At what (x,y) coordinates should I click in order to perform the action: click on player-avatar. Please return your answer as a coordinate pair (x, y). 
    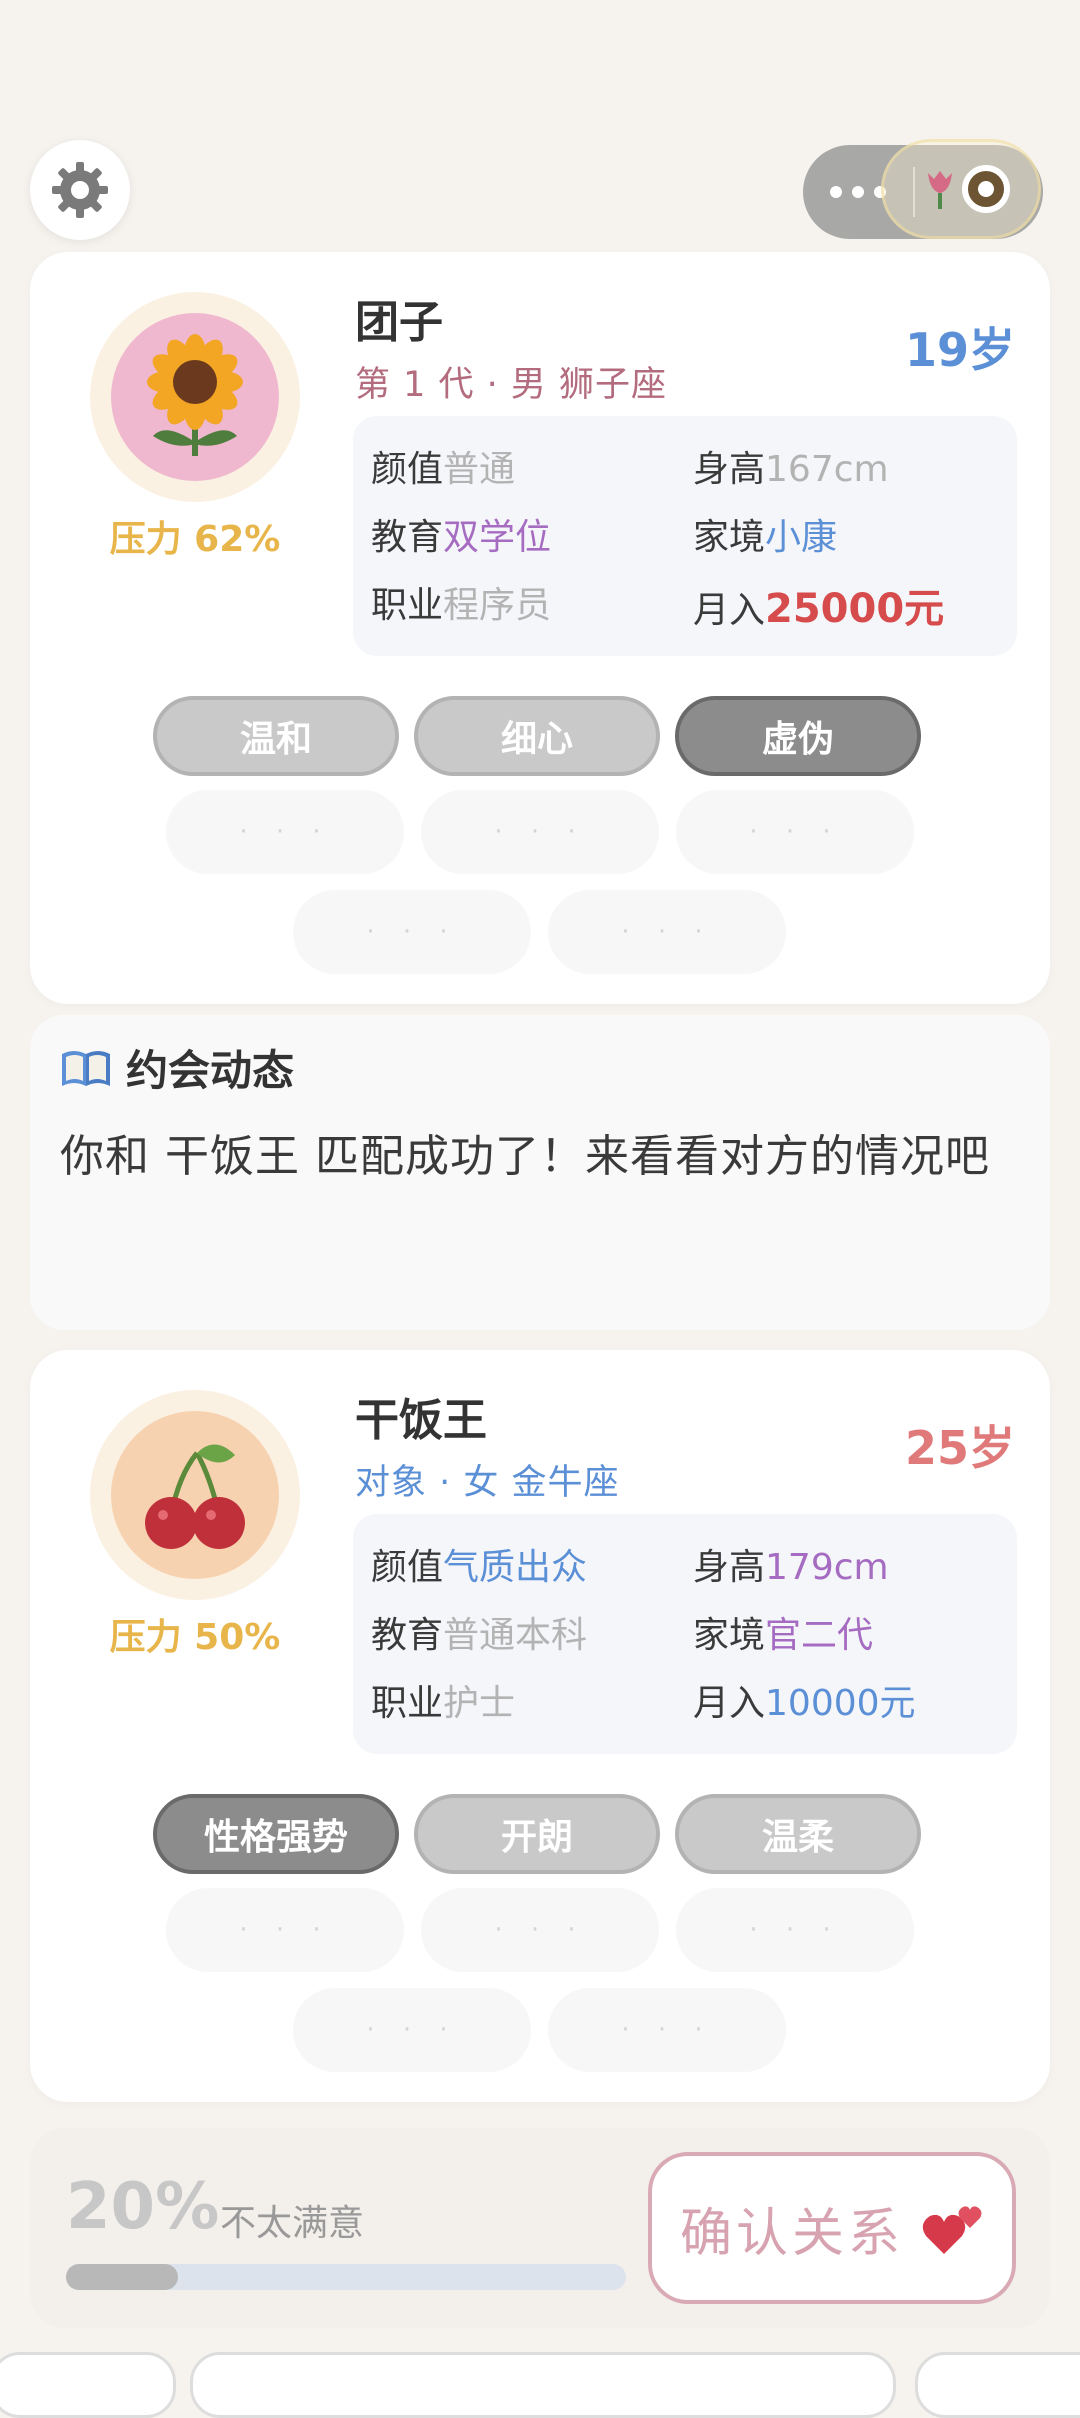
    Looking at the image, I should click on (195, 397).